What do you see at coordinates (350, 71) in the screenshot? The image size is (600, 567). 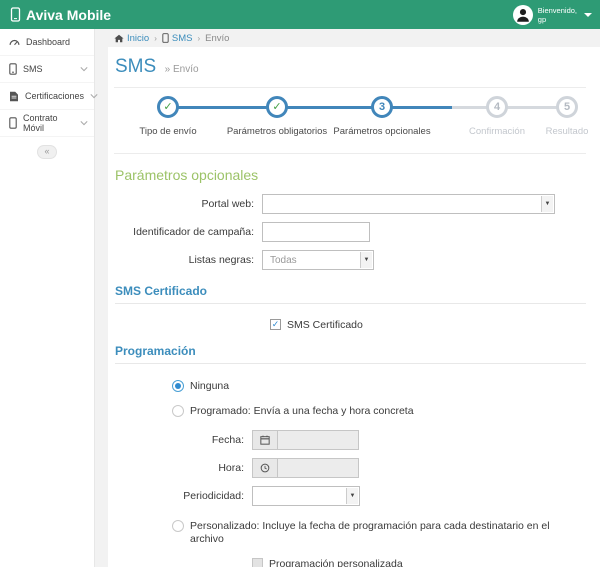 I see `page-title-row: SMS » Envío` at bounding box center [350, 71].